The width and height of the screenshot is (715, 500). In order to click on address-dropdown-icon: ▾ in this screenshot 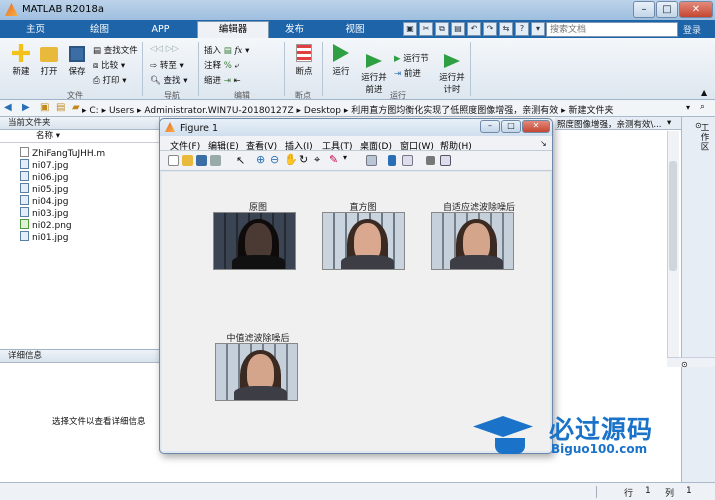, I will do `click(688, 107)`.